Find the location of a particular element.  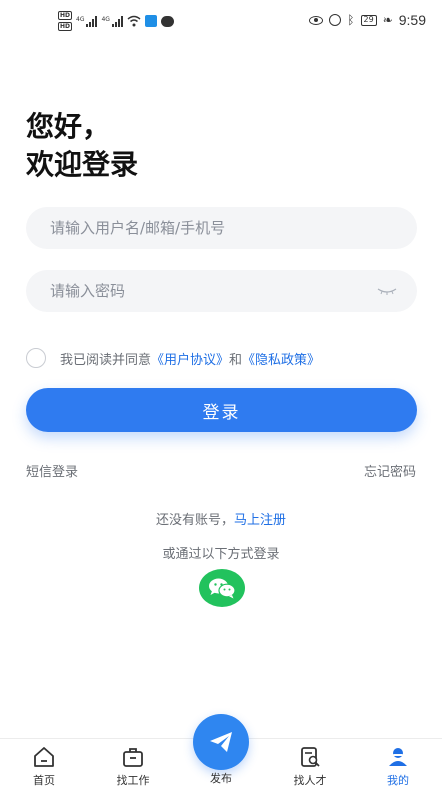

status-right: ᛒ 29 ❧ 9:59 is located at coordinates (367, 20).